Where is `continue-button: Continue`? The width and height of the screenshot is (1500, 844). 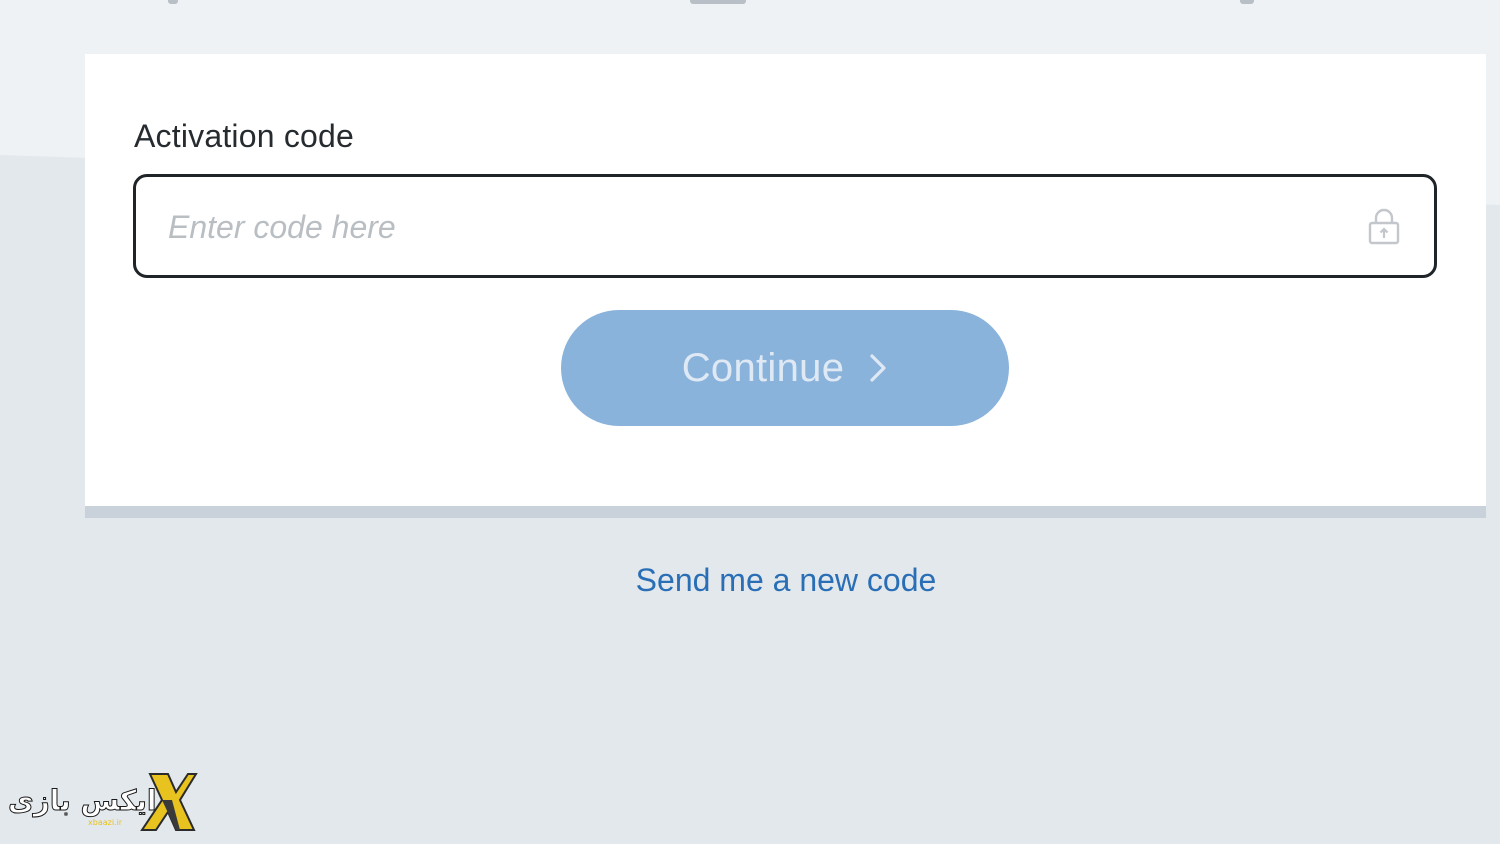
continue-button: Continue is located at coordinates (785, 368).